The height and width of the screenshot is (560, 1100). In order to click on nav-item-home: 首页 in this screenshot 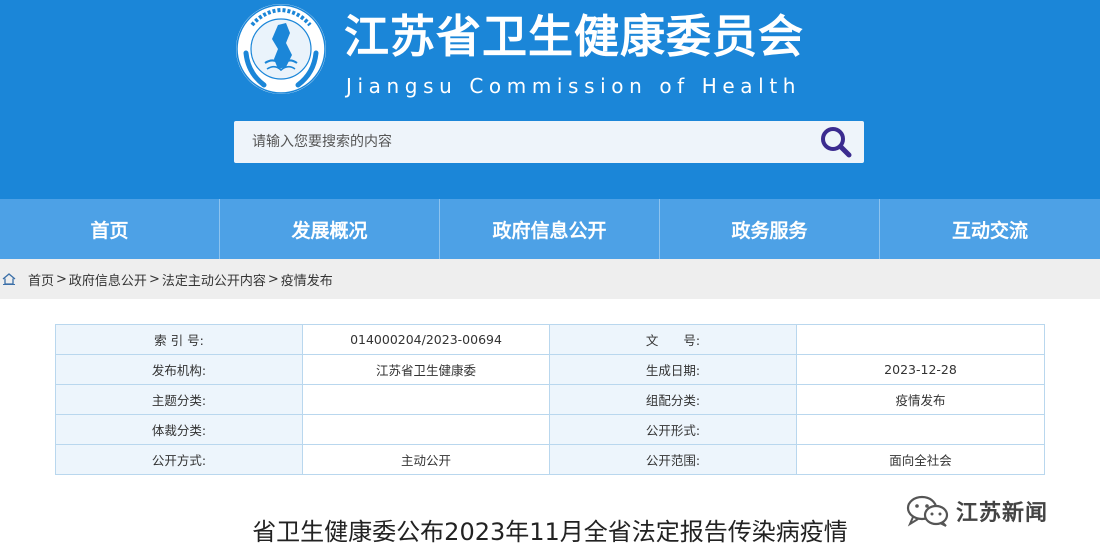, I will do `click(110, 229)`.